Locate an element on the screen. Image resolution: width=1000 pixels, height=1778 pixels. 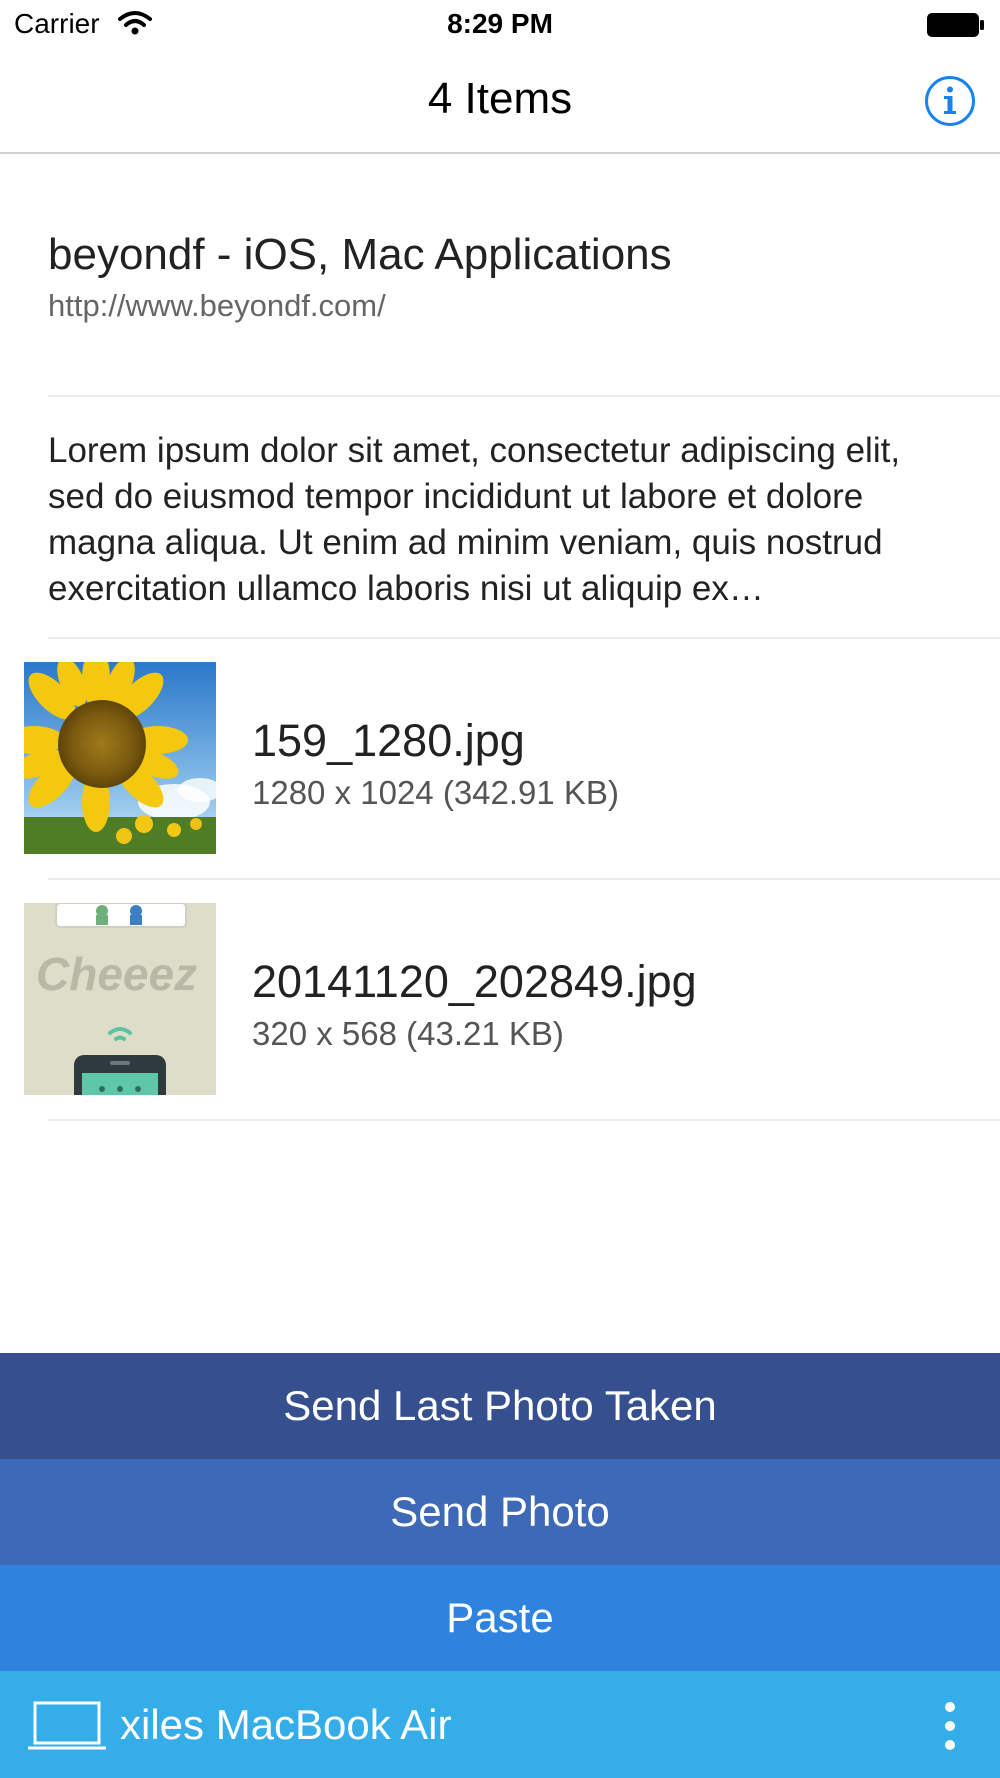
image-file-info: 1280 x 1024 (342.91 KB) is located at coordinates (435, 792).